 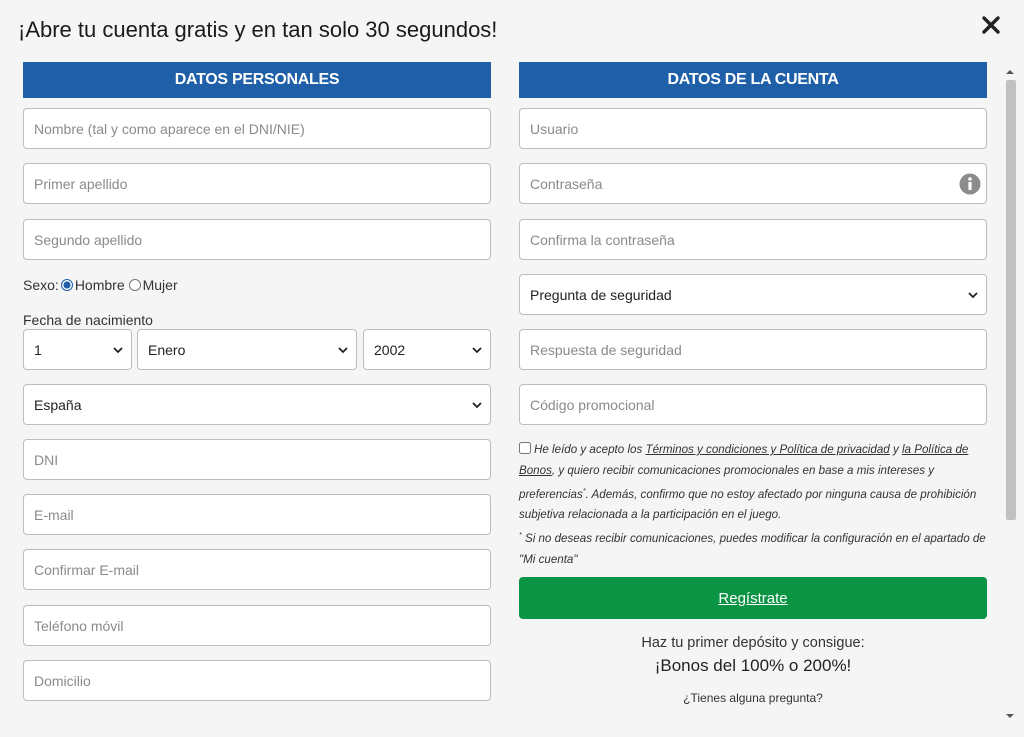 What do you see at coordinates (257, 514) in the screenshot?
I see `email-input` at bounding box center [257, 514].